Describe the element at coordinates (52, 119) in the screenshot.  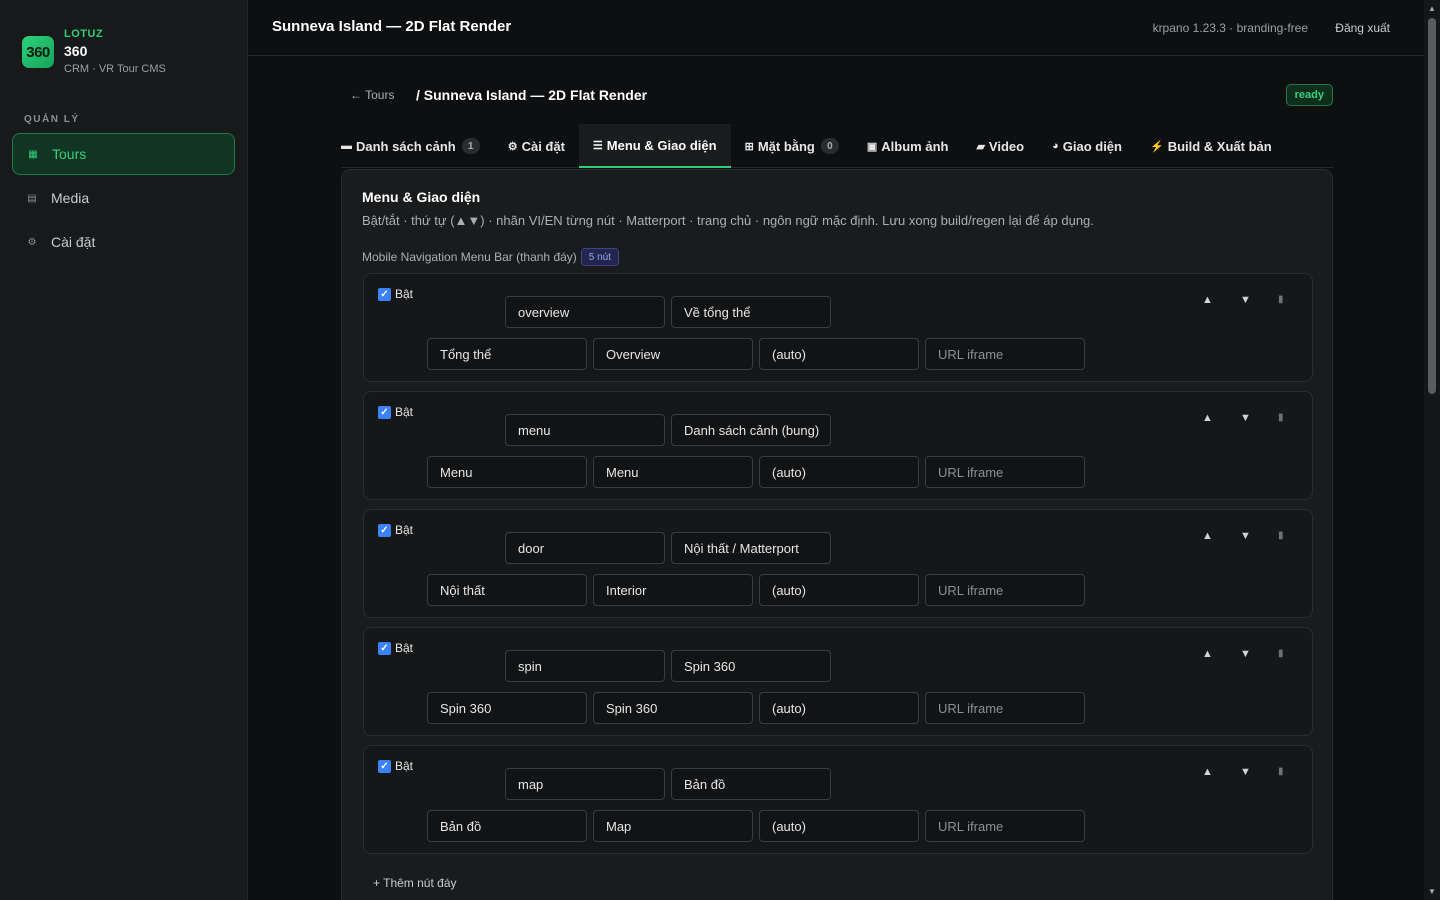
I see `sidebar-section-label: QUẢN LÝ` at that location.